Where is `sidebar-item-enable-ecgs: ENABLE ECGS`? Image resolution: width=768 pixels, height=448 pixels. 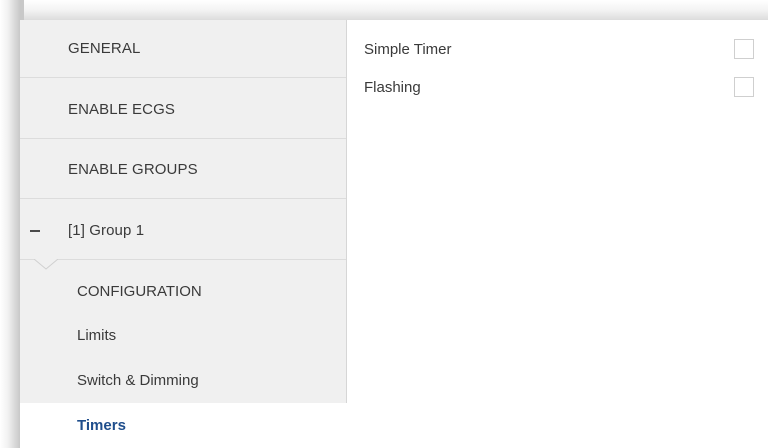 sidebar-item-enable-ecgs: ENABLE ECGS is located at coordinates (183, 110).